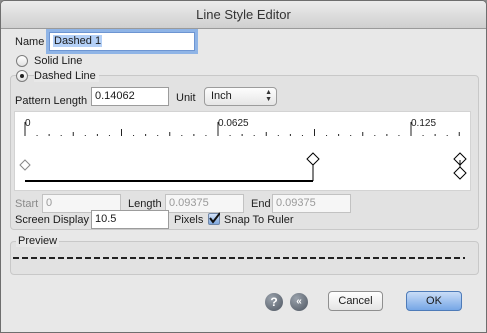  What do you see at coordinates (311, 203) in the screenshot?
I see `end-input: 0.09375` at bounding box center [311, 203].